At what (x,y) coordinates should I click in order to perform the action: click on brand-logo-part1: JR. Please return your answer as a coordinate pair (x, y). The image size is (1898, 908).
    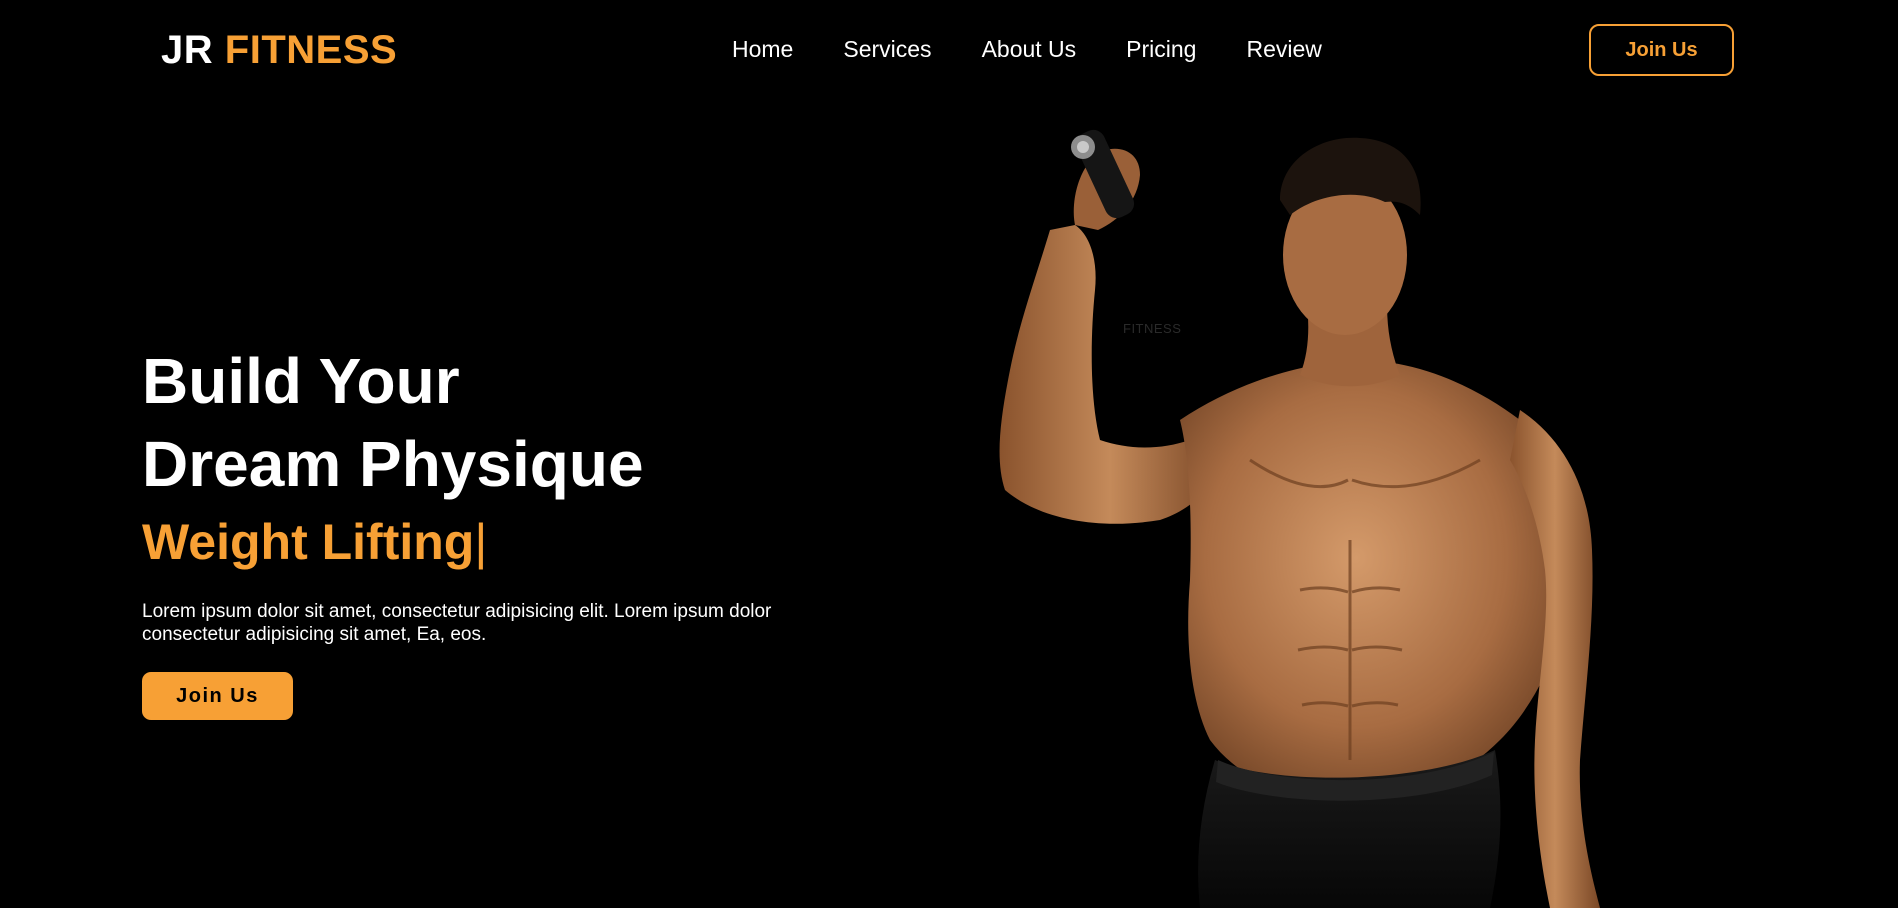
    Looking at the image, I should click on (187, 50).